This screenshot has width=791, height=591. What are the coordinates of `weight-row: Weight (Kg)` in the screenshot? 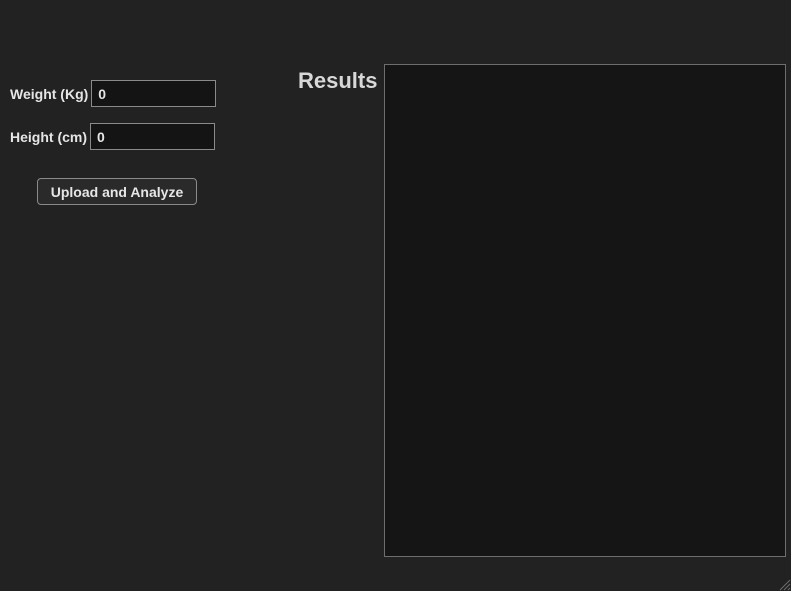 It's located at (113, 93).